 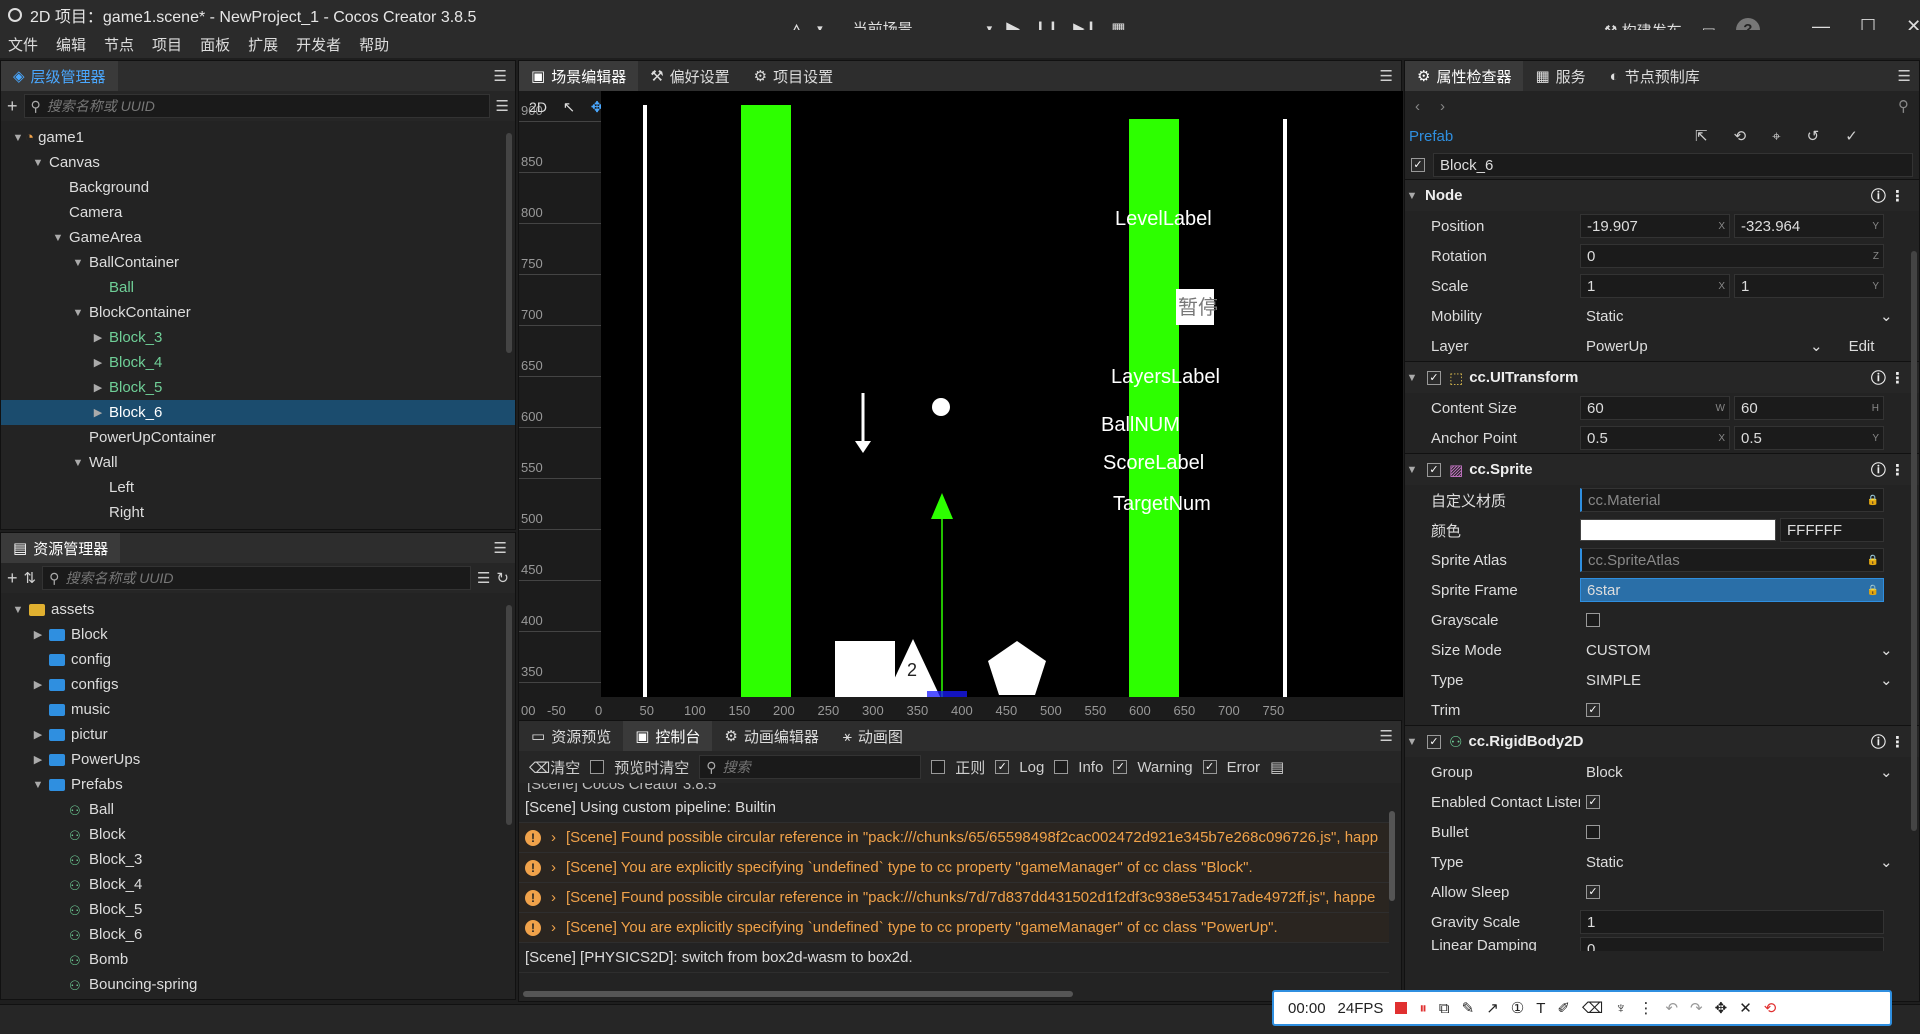 What do you see at coordinates (954, 808) in the screenshot?
I see `console-log-row: [Scene] Using custom pipeline: Builtin` at bounding box center [954, 808].